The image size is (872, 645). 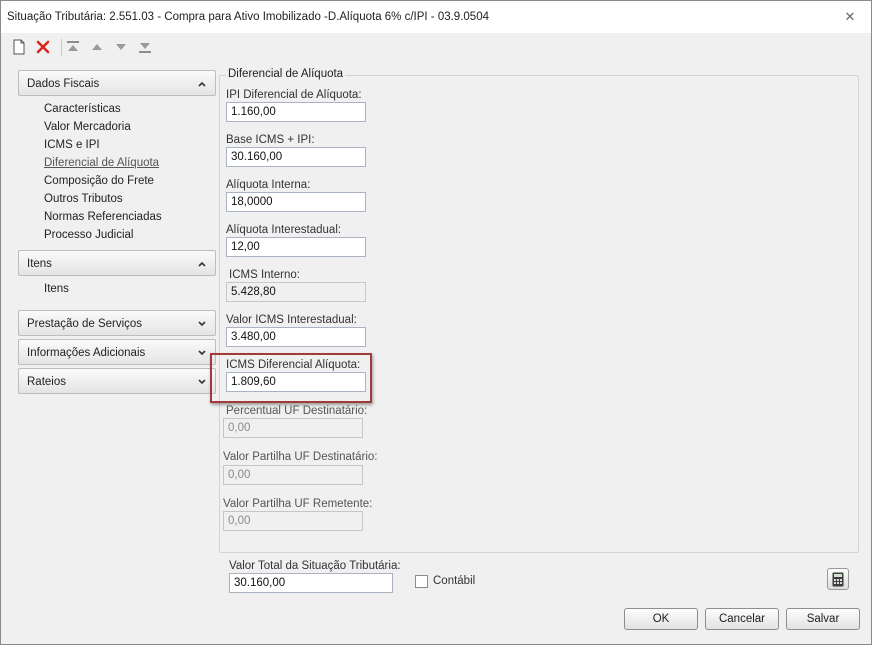 What do you see at coordinates (293, 521) in the screenshot?
I see `valor-partilha-uf-remetente-input` at bounding box center [293, 521].